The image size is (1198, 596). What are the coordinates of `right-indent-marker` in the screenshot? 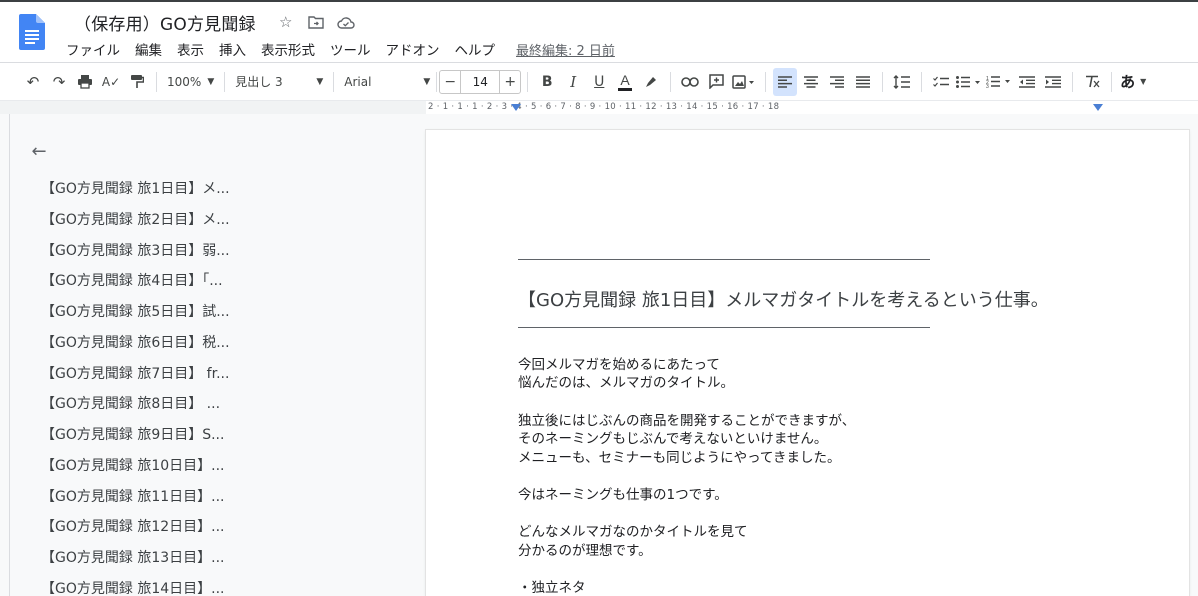 It's located at (1098, 107).